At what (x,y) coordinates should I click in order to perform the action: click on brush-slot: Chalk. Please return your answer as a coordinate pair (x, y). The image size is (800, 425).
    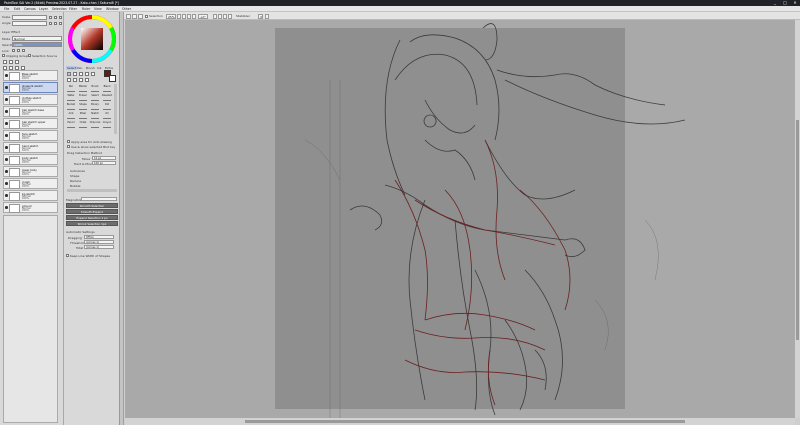
    Looking at the image, I should click on (83, 125).